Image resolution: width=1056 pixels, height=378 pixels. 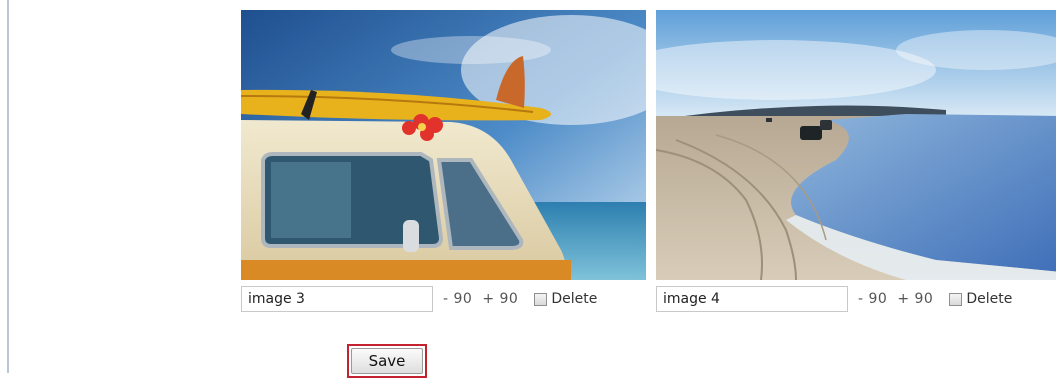 I want to click on image-3-rotate-left-link: - 90, so click(x=457, y=299).